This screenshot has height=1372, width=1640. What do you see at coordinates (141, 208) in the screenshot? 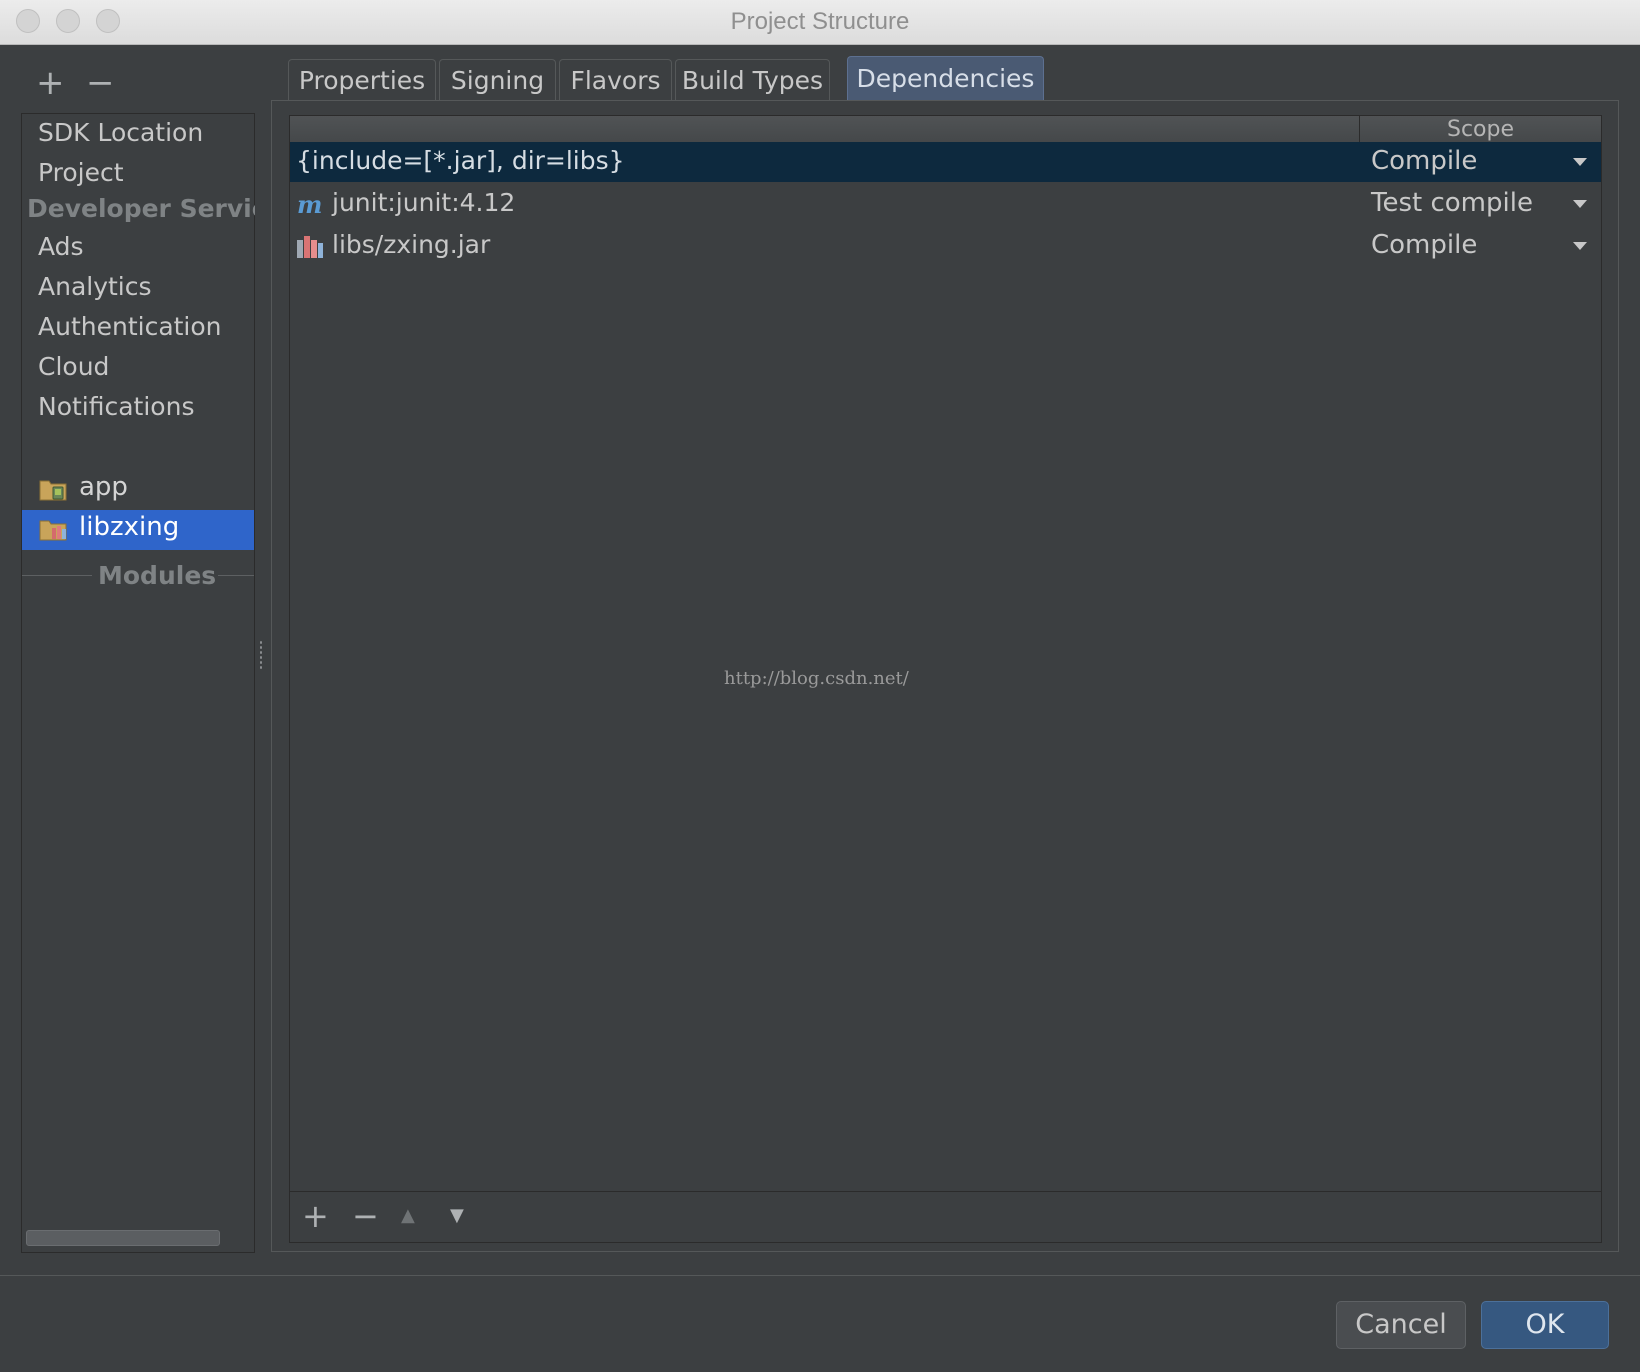
I see `developer-services-header: Developer Servic` at bounding box center [141, 208].